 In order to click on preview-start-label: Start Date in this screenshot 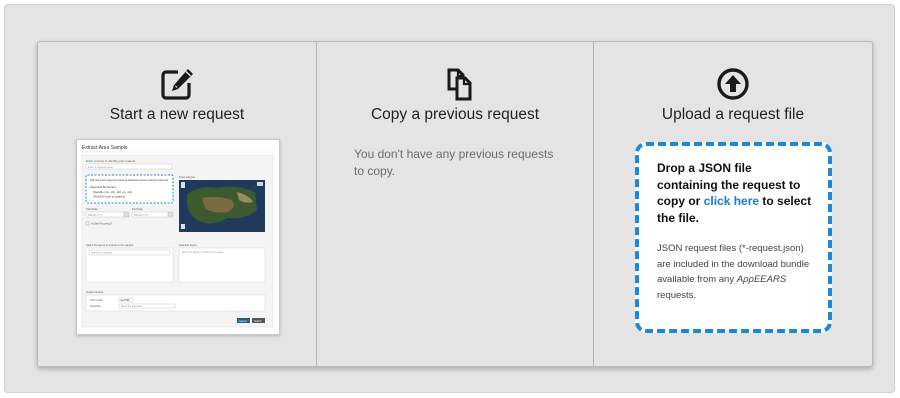, I will do `click(92, 209)`.